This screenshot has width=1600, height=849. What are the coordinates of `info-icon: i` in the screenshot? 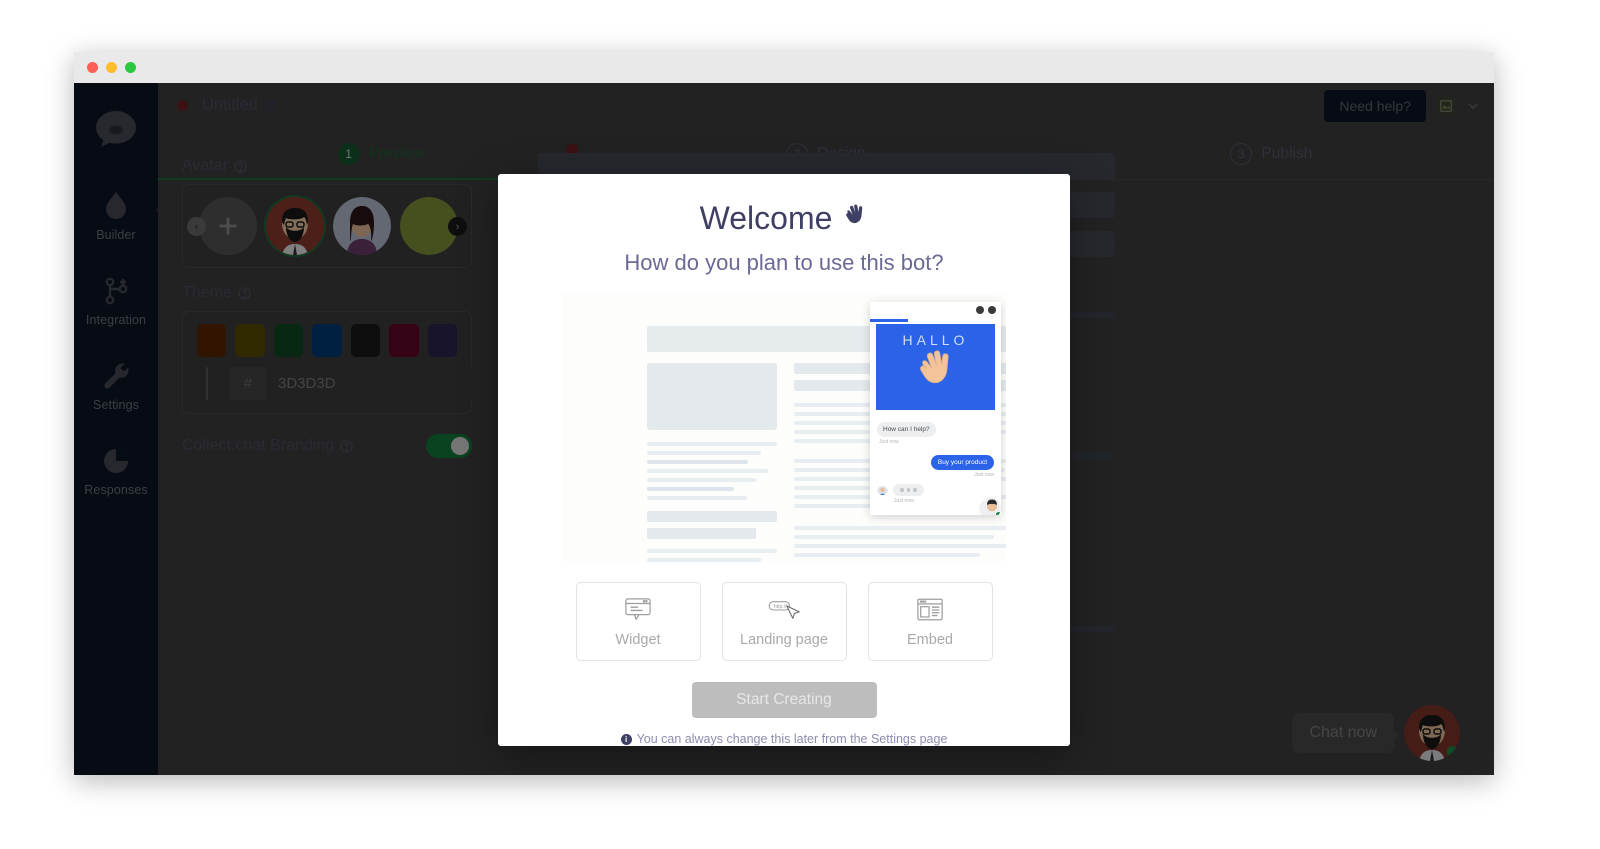 It's located at (626, 739).